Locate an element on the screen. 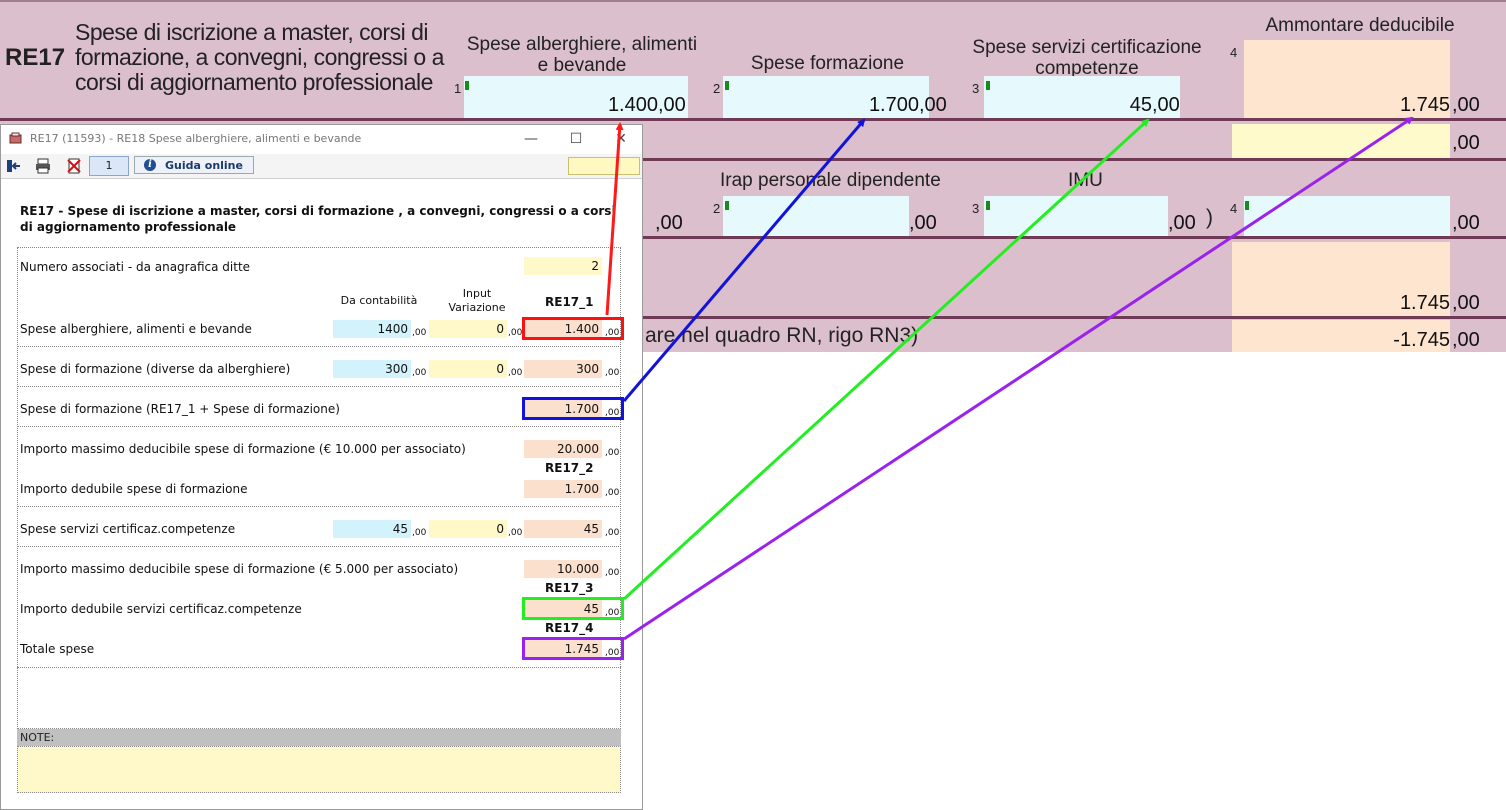  form-field-r3-3: 3 ,00 is located at coordinates (1090, 216).